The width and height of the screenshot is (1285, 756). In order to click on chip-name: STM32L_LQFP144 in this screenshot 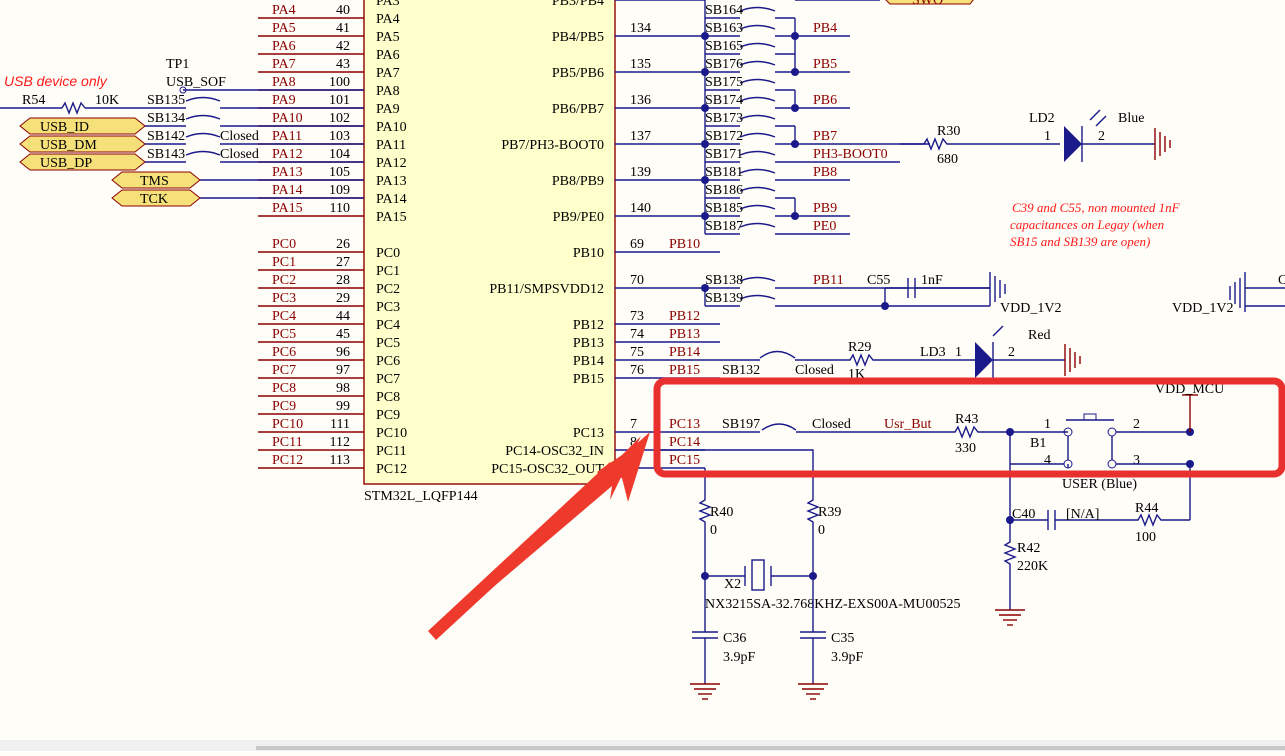, I will do `click(421, 496)`.